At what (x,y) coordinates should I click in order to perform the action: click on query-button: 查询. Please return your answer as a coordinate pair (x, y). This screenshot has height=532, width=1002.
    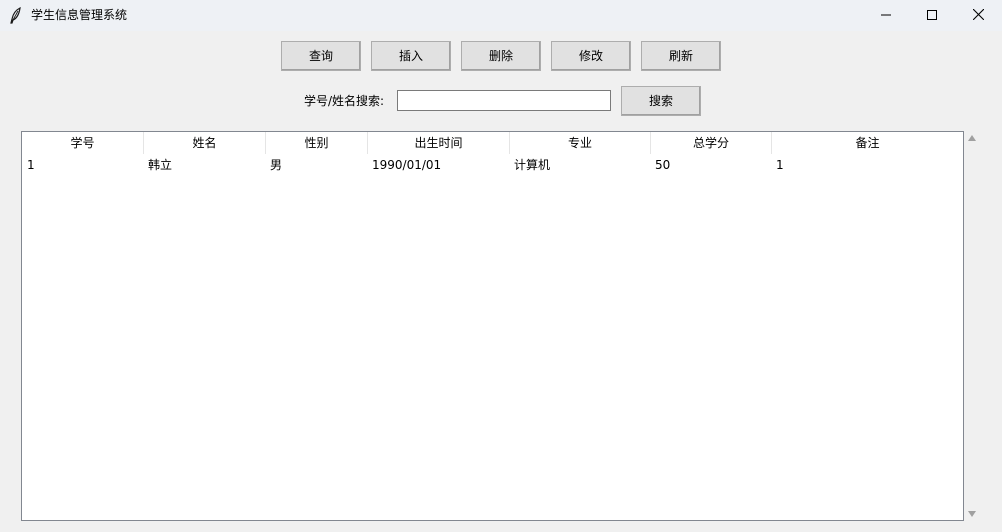
    Looking at the image, I should click on (321, 56).